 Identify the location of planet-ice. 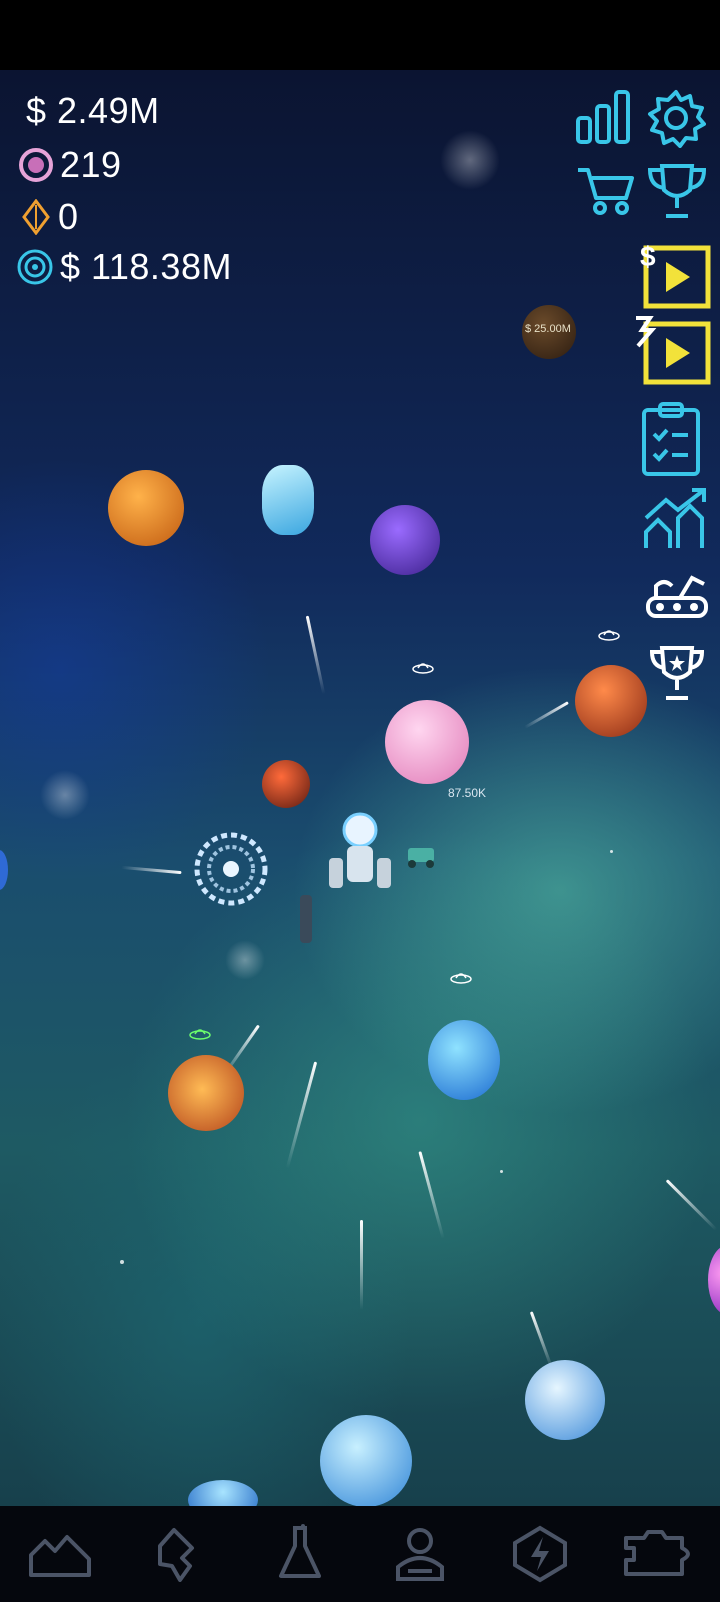
(565, 1400).